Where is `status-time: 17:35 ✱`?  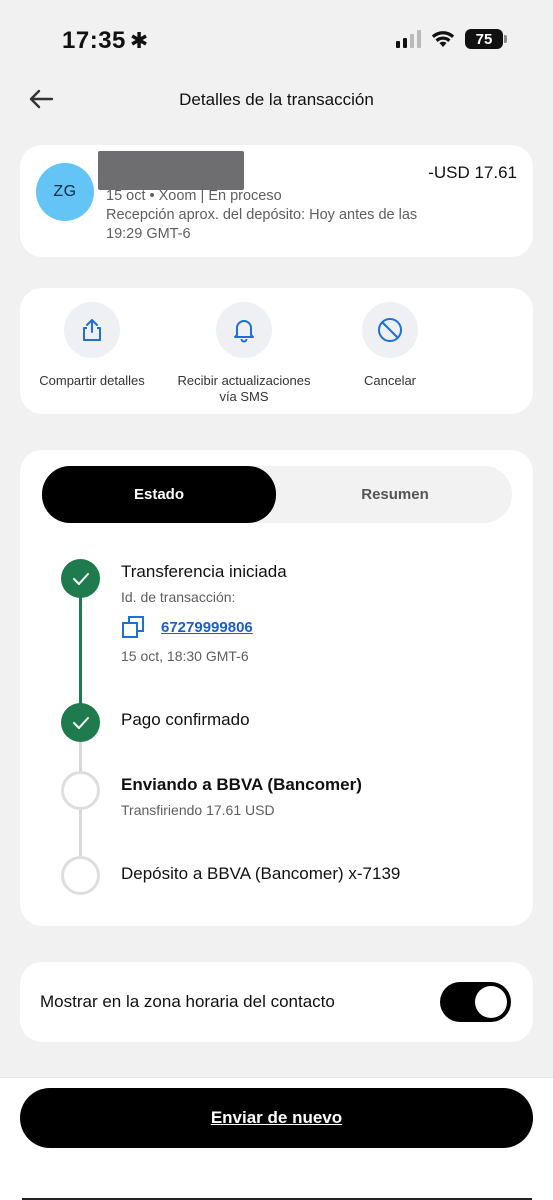 status-time: 17:35 ✱ is located at coordinates (105, 41).